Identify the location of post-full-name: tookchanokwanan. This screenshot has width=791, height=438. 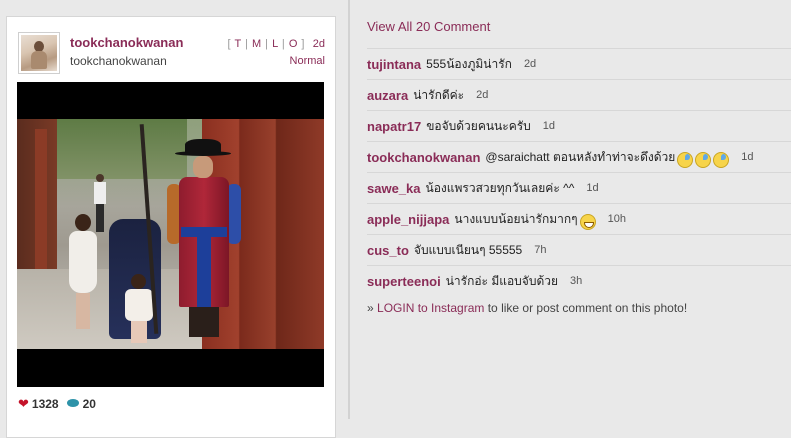
(118, 61).